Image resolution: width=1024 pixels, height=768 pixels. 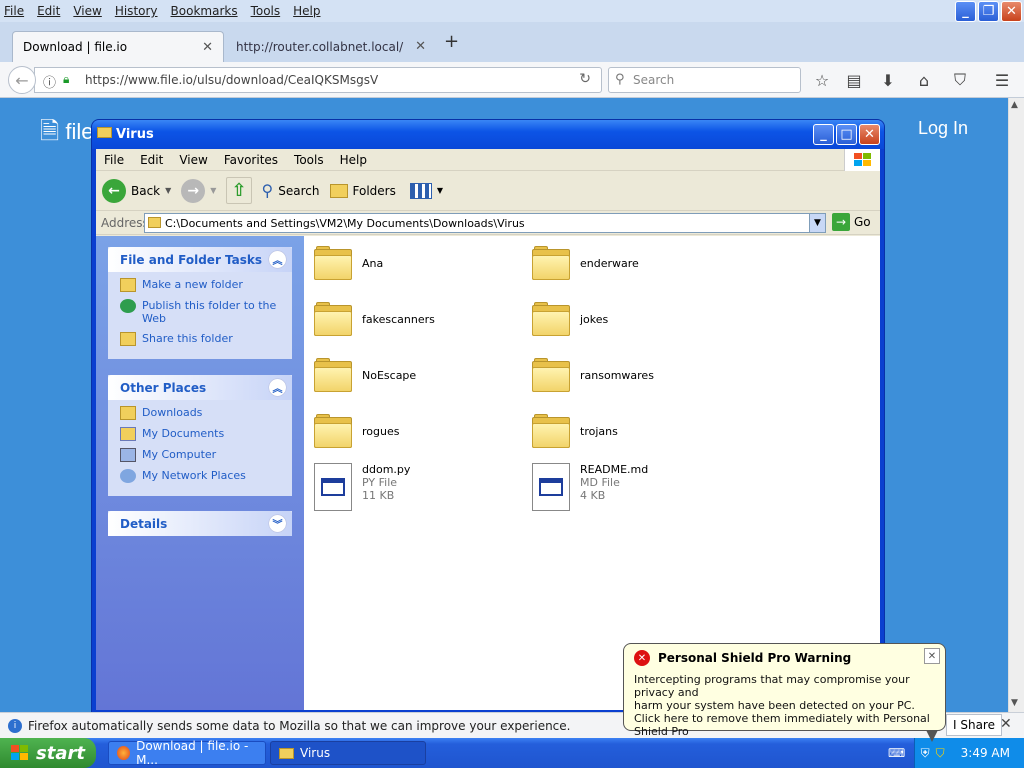 I want to click on home-icon: ⌂, so click(x=924, y=80).